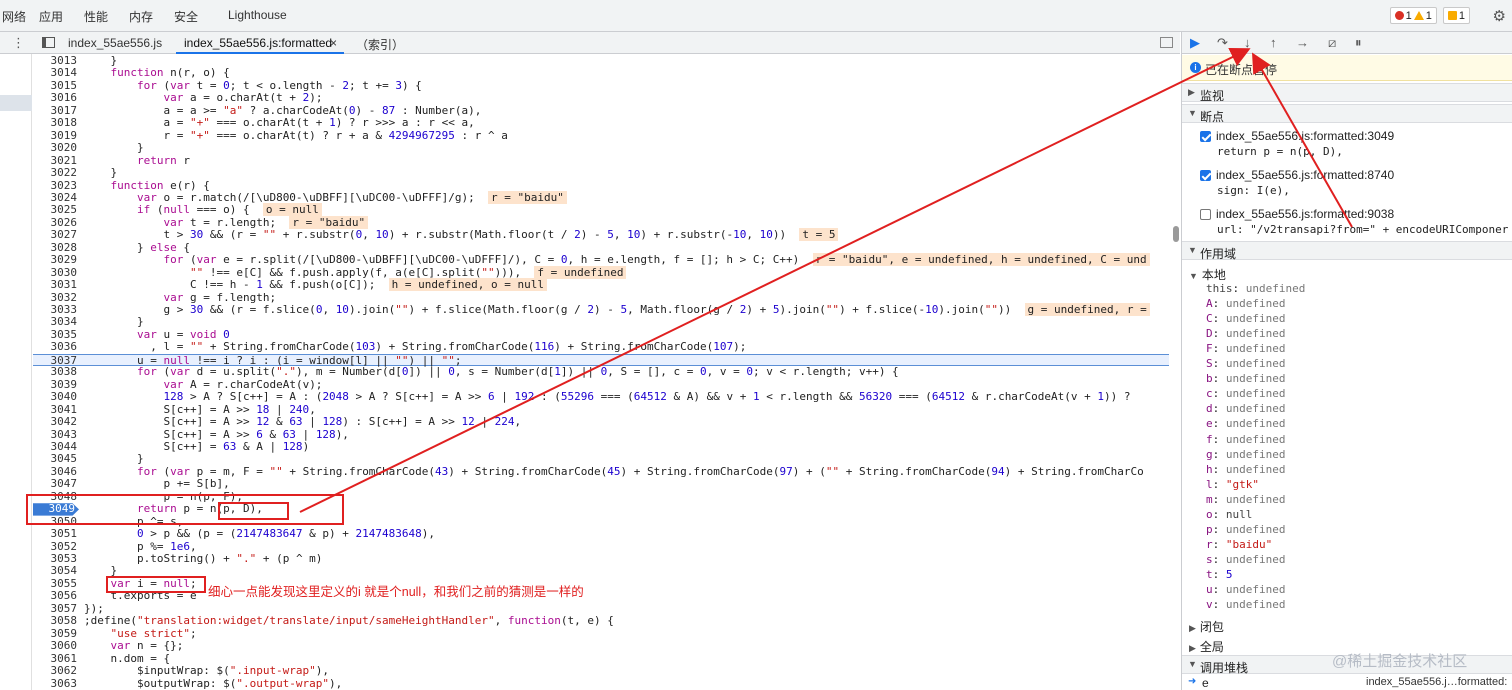  What do you see at coordinates (55, 483) in the screenshot?
I see `line-number: 3047` at bounding box center [55, 483].